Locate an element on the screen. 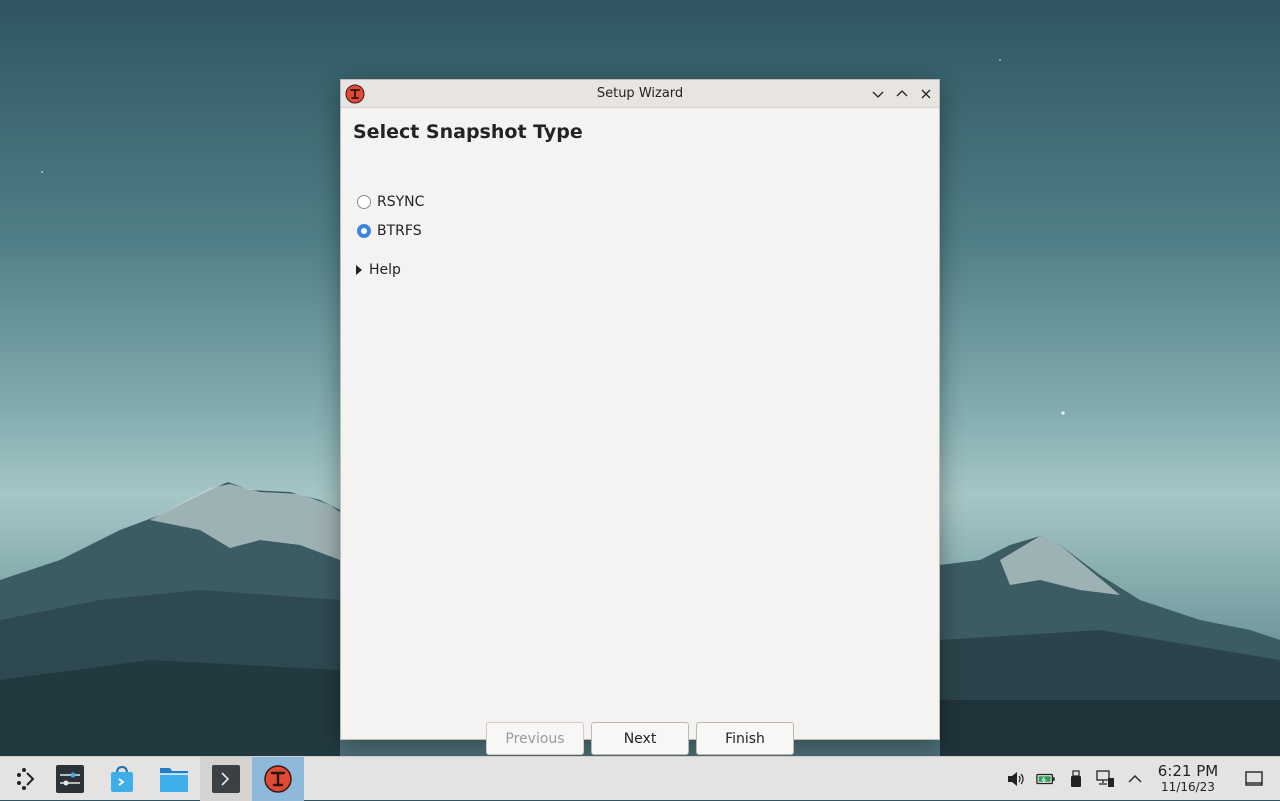  maximize-button is located at coordinates (902, 94).